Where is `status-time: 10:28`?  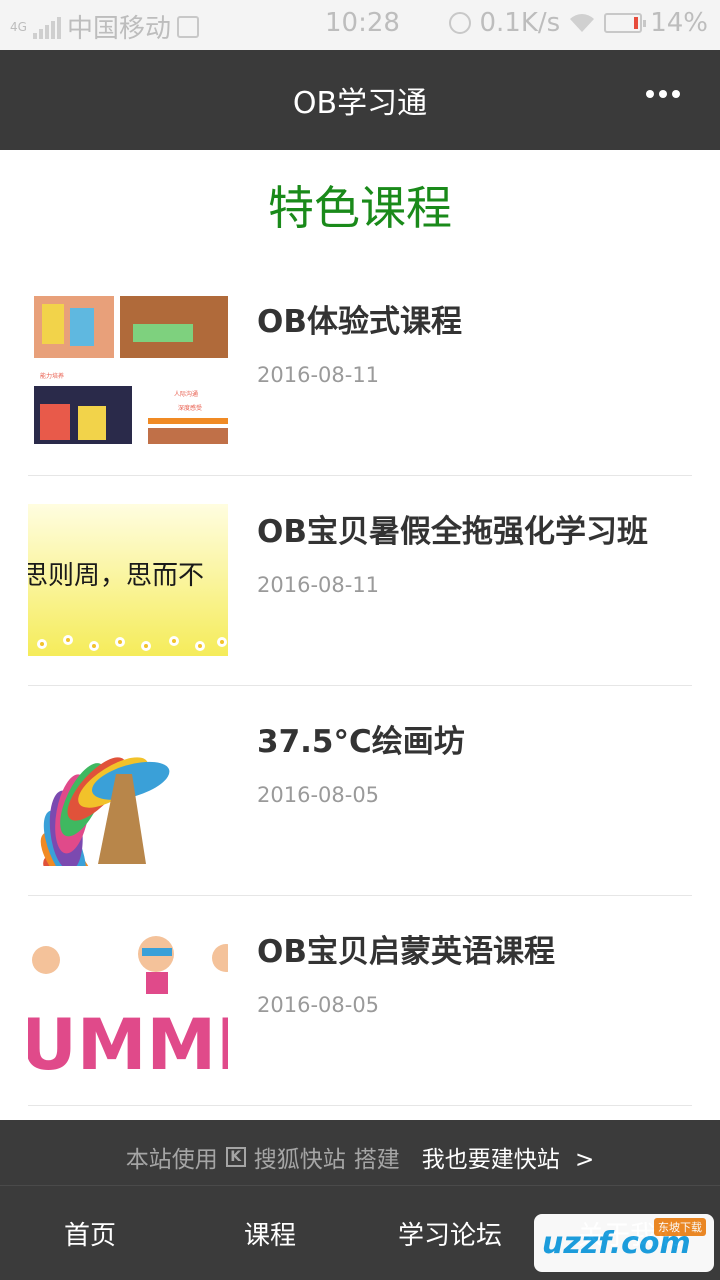
status-time: 10:28 is located at coordinates (362, 23).